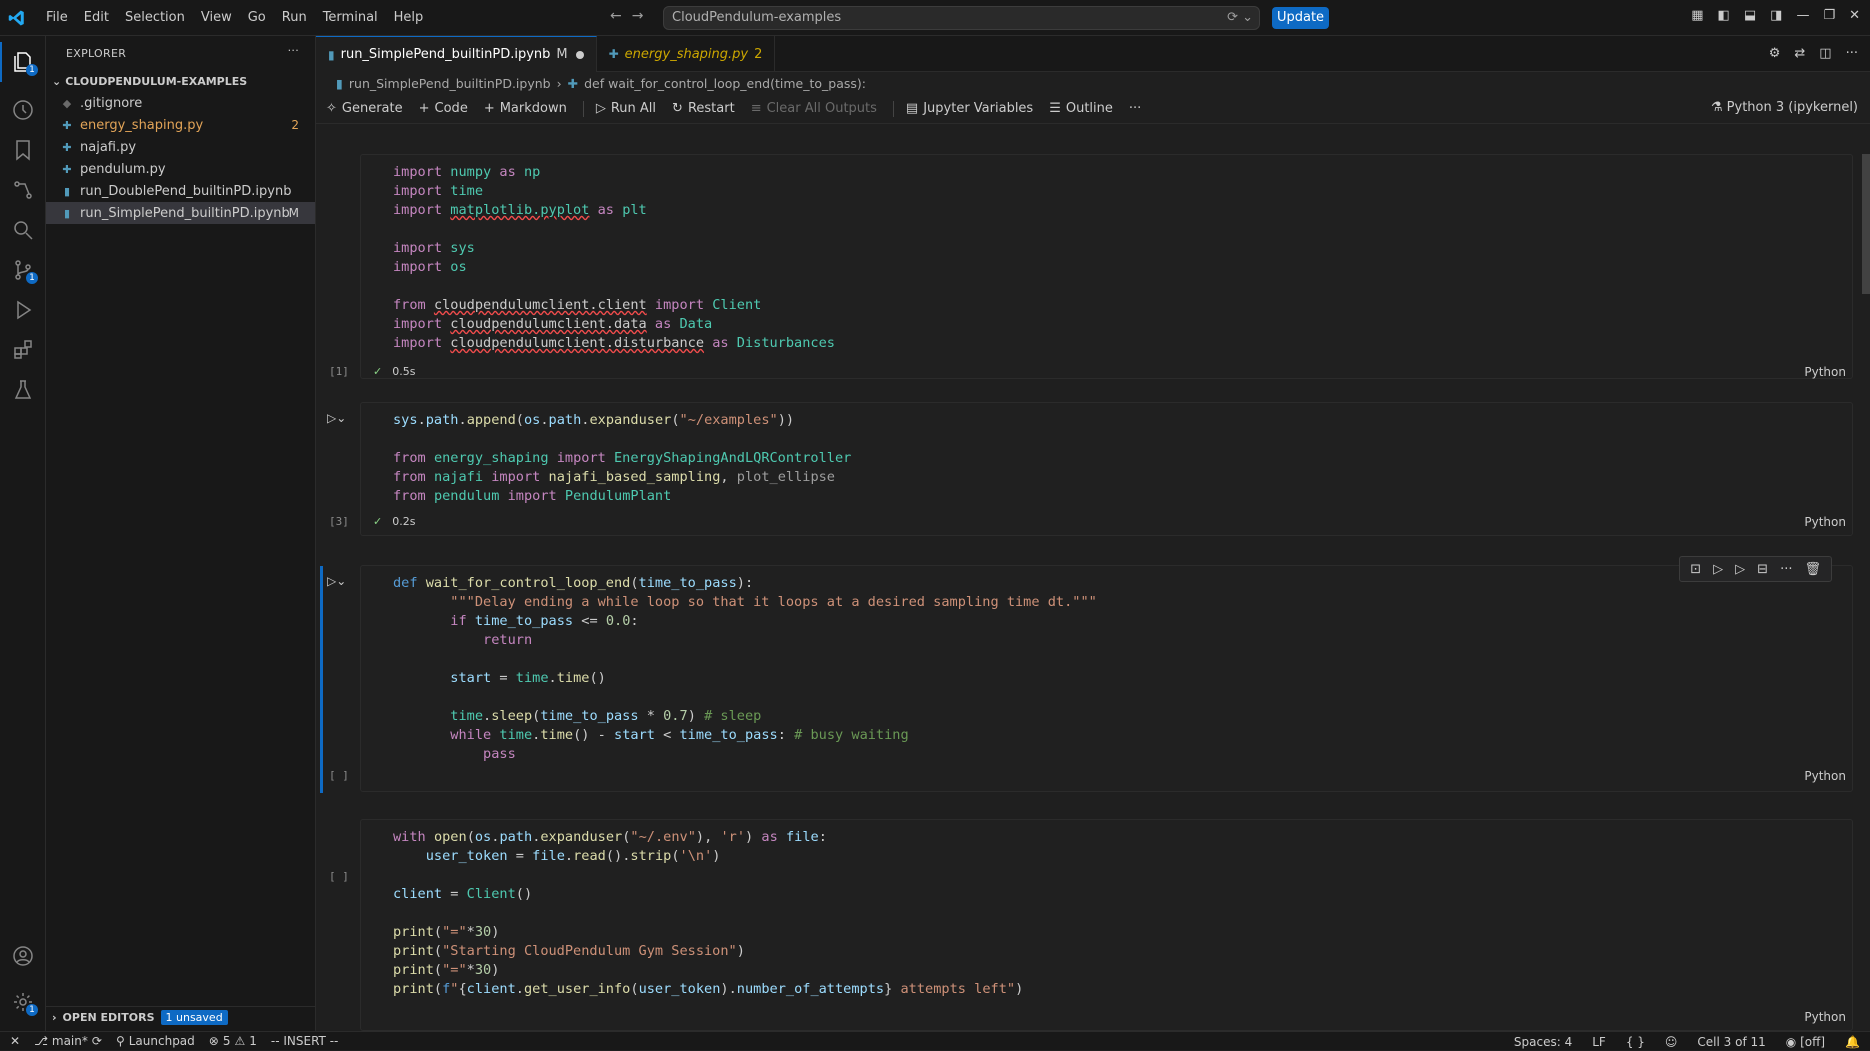 This screenshot has height=1051, width=1870. I want to click on kernel-picker: ⚗ Python 3 (ipykernel), so click(1784, 107).